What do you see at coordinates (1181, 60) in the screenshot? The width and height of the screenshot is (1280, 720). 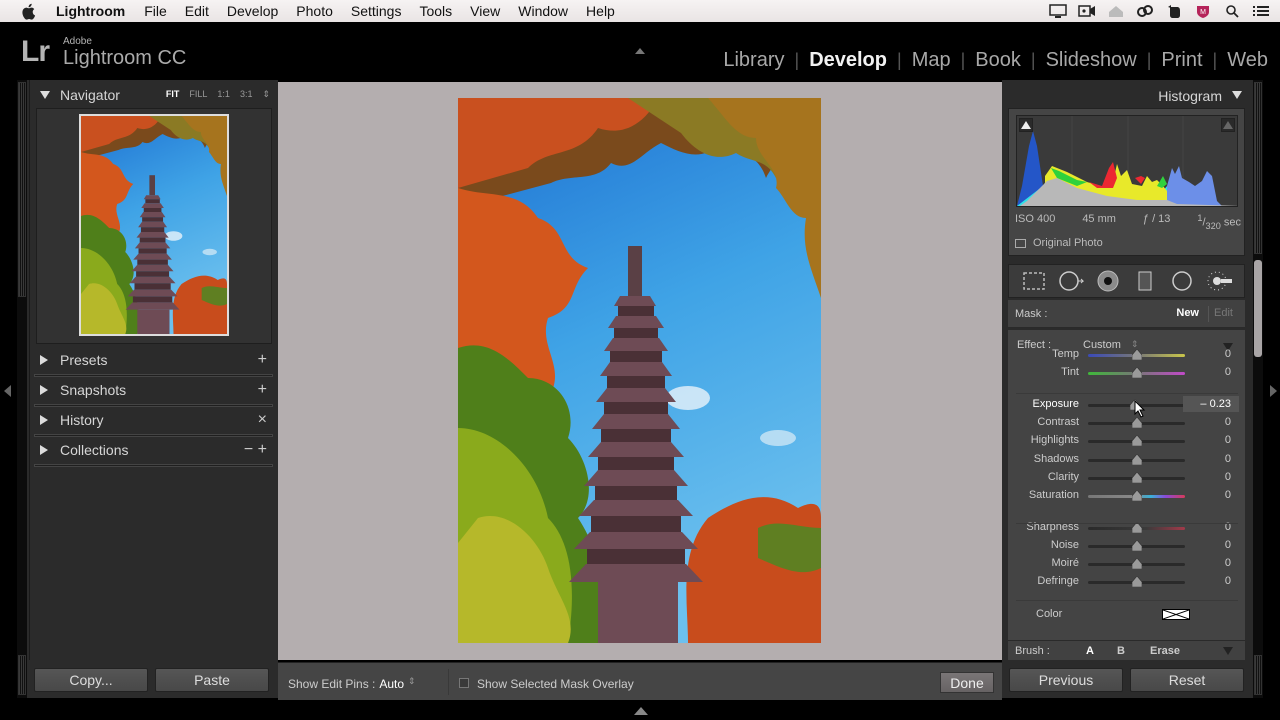 I see `module-print: Print` at bounding box center [1181, 60].